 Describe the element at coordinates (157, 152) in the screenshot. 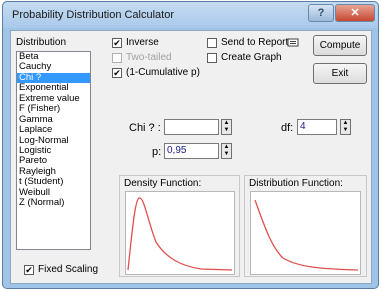

I see `p-label: p:` at that location.